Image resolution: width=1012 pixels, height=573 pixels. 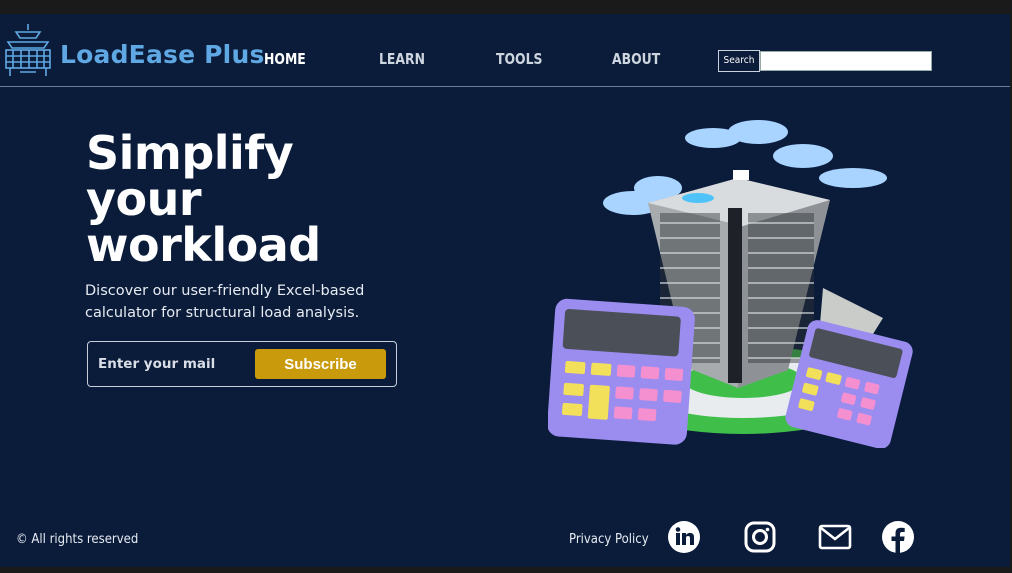 I want to click on search-box: Search, so click(x=825, y=61).